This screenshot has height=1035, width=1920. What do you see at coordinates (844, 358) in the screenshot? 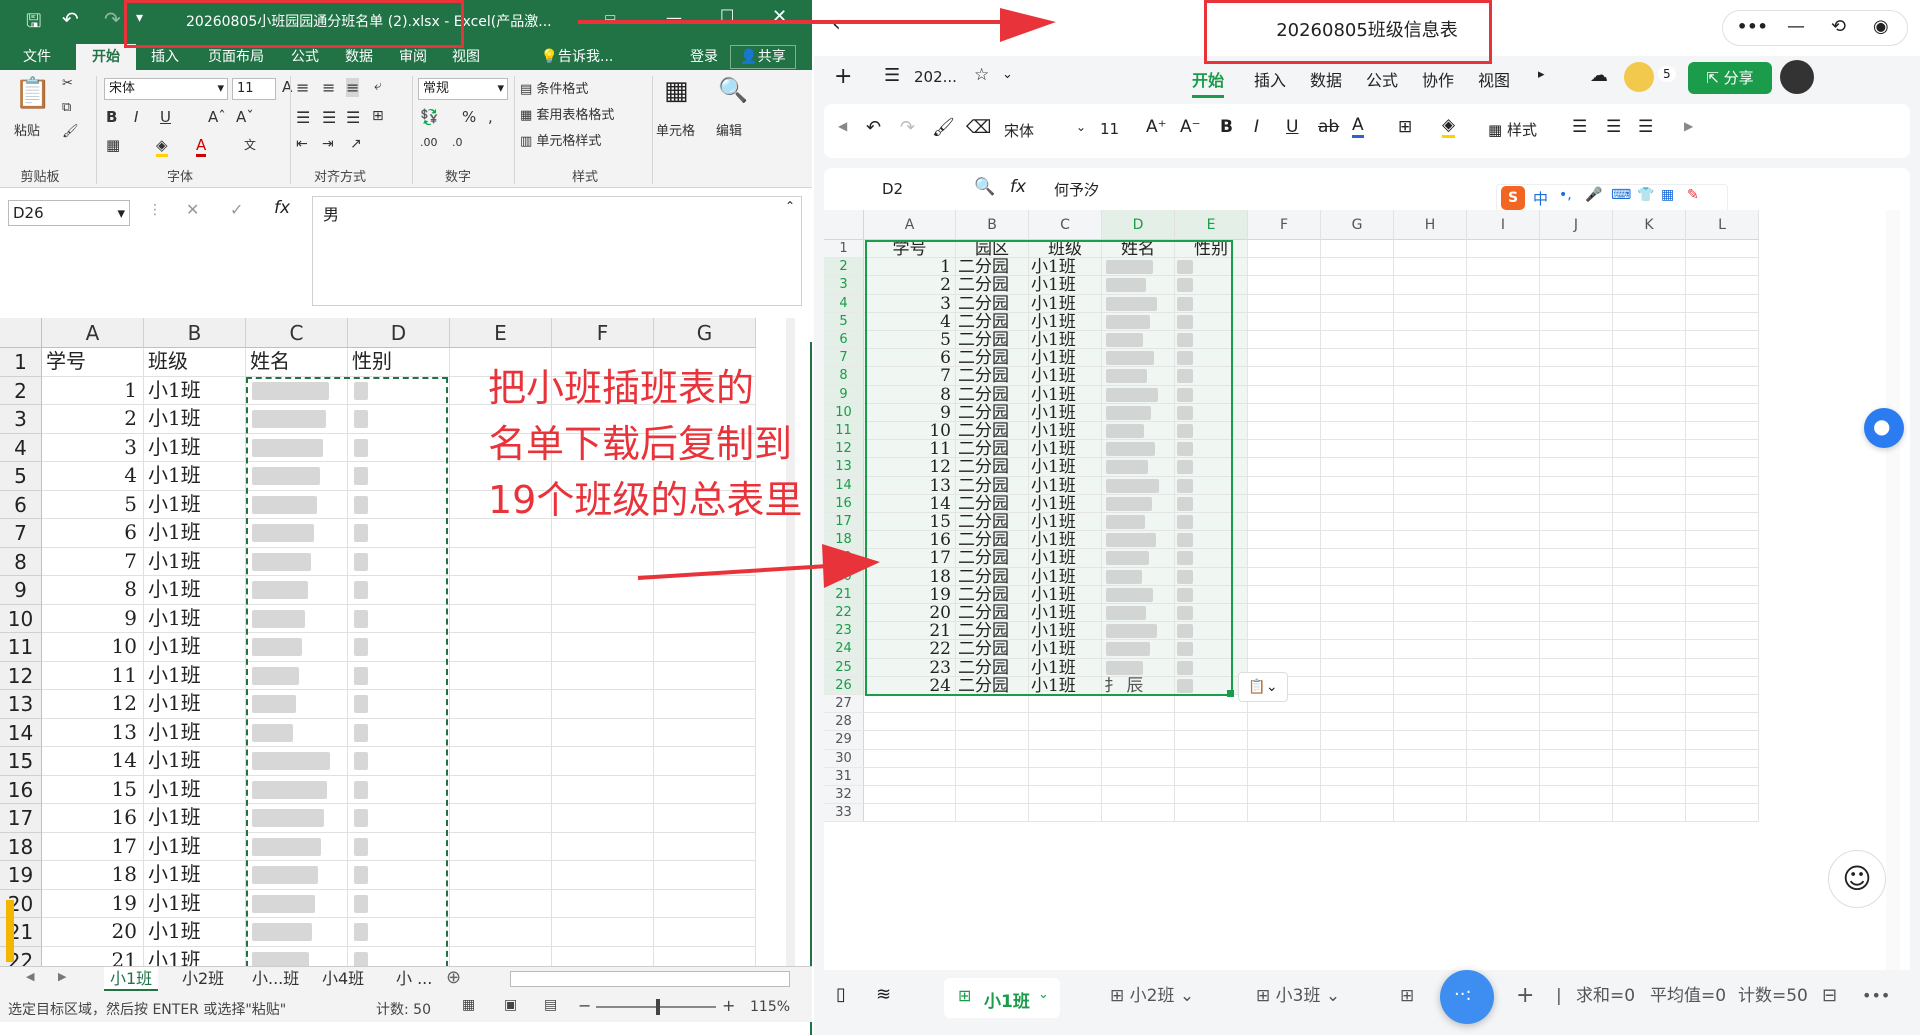
I see `row-header: 7` at bounding box center [844, 358].